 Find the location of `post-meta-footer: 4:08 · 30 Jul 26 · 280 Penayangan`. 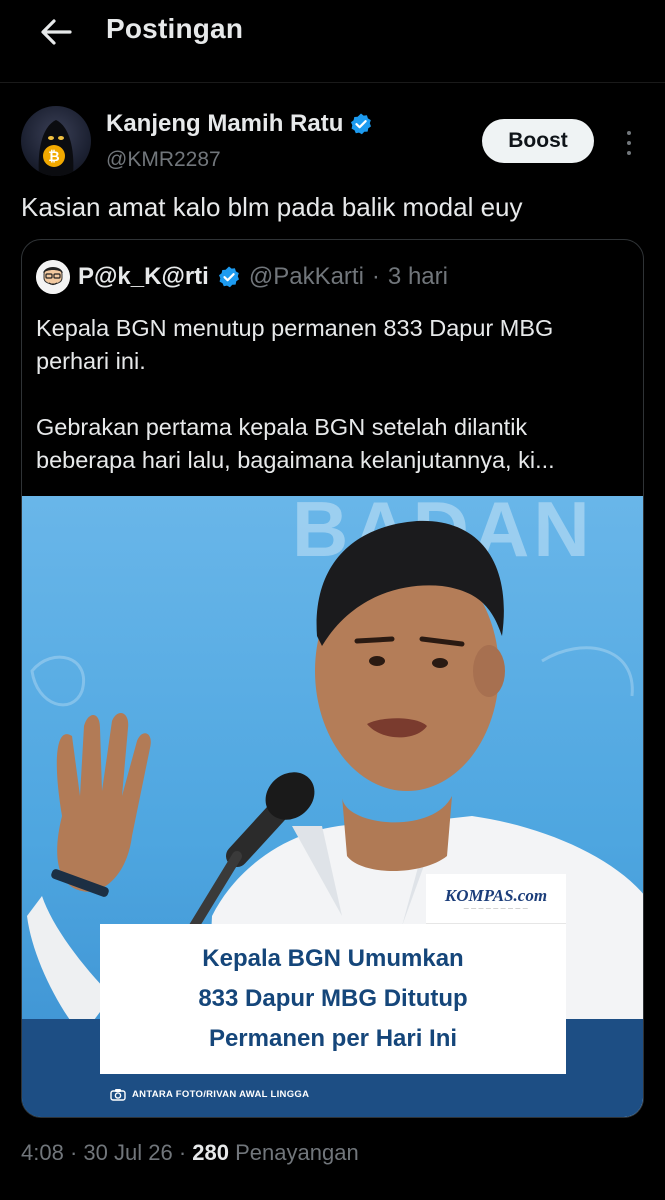

post-meta-footer: 4:08 · 30 Jul 26 · 280 Penayangan is located at coordinates (190, 1153).